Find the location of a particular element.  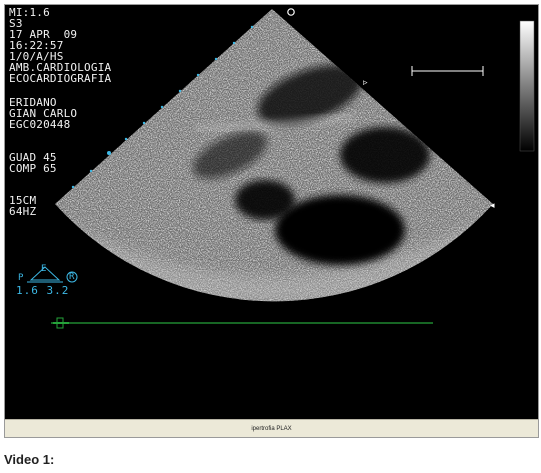

frequency-p-label: P is located at coordinates (21, 278).